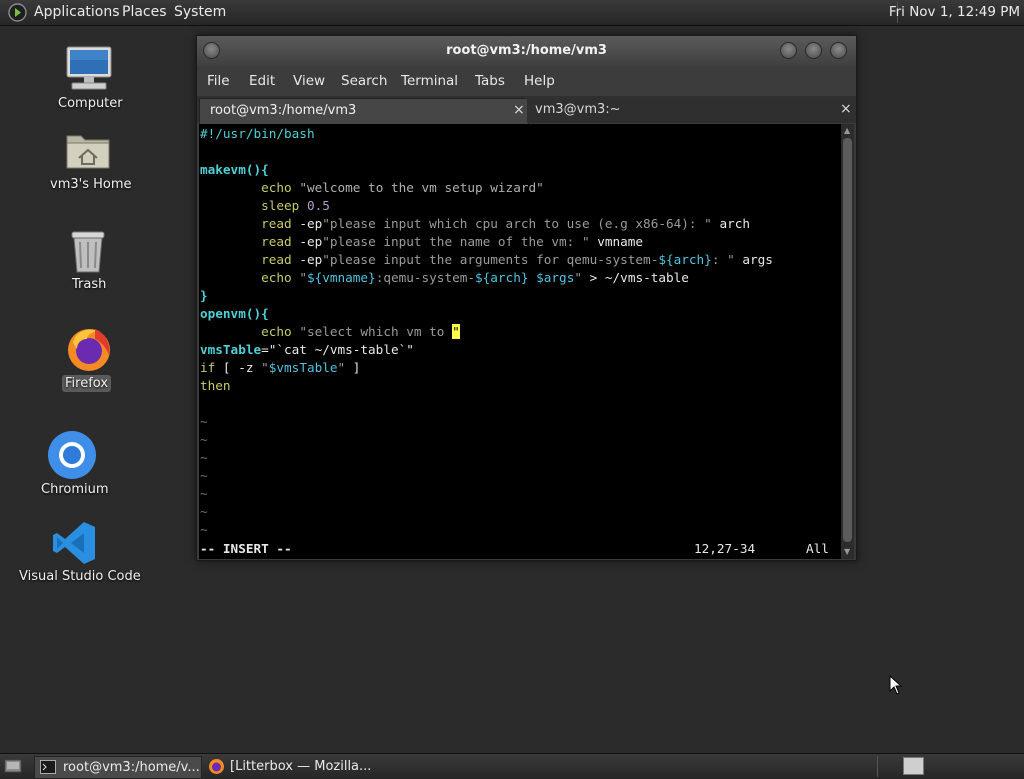 This screenshot has width=1024, height=779. I want to click on tab-root: root@vm3:/home/vm3 ×, so click(364, 111).